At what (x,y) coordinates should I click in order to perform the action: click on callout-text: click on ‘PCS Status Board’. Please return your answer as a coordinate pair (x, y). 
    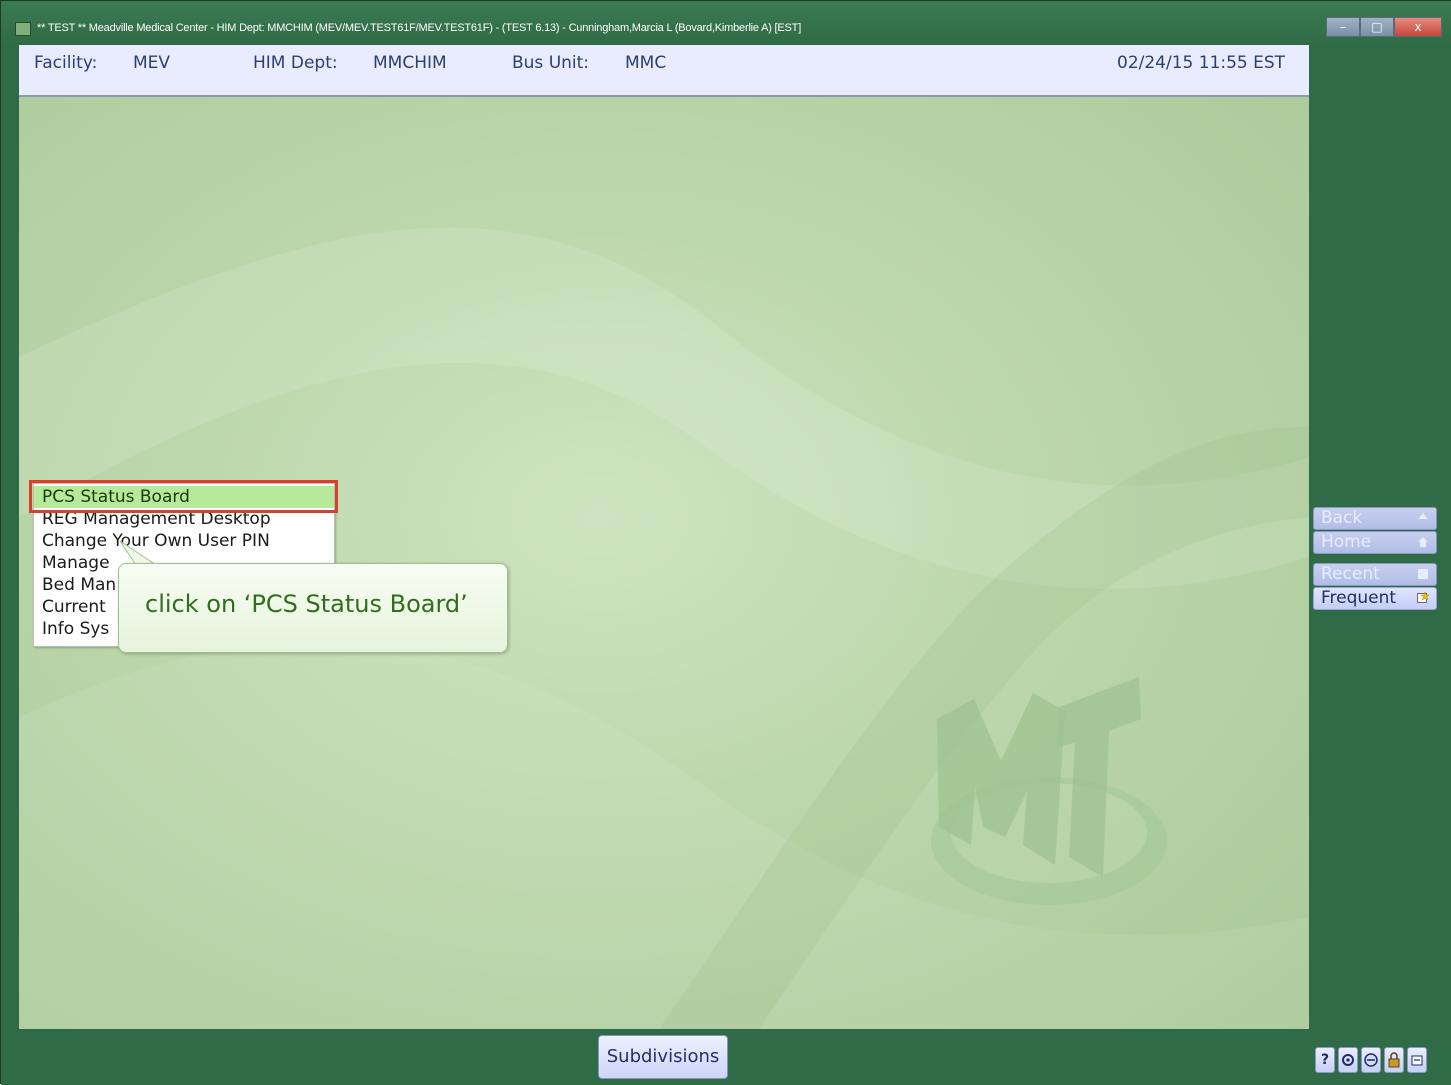
    Looking at the image, I should click on (306, 604).